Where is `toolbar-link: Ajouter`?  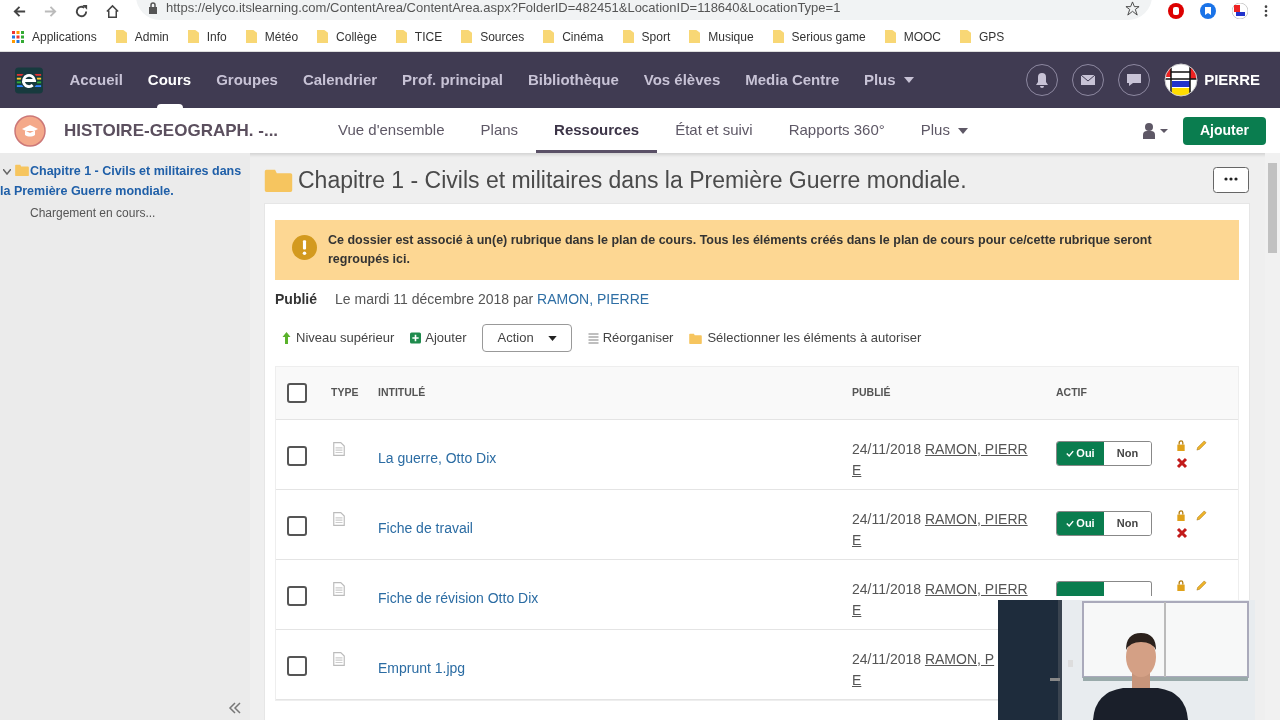 toolbar-link: Ajouter is located at coordinates (438, 338).